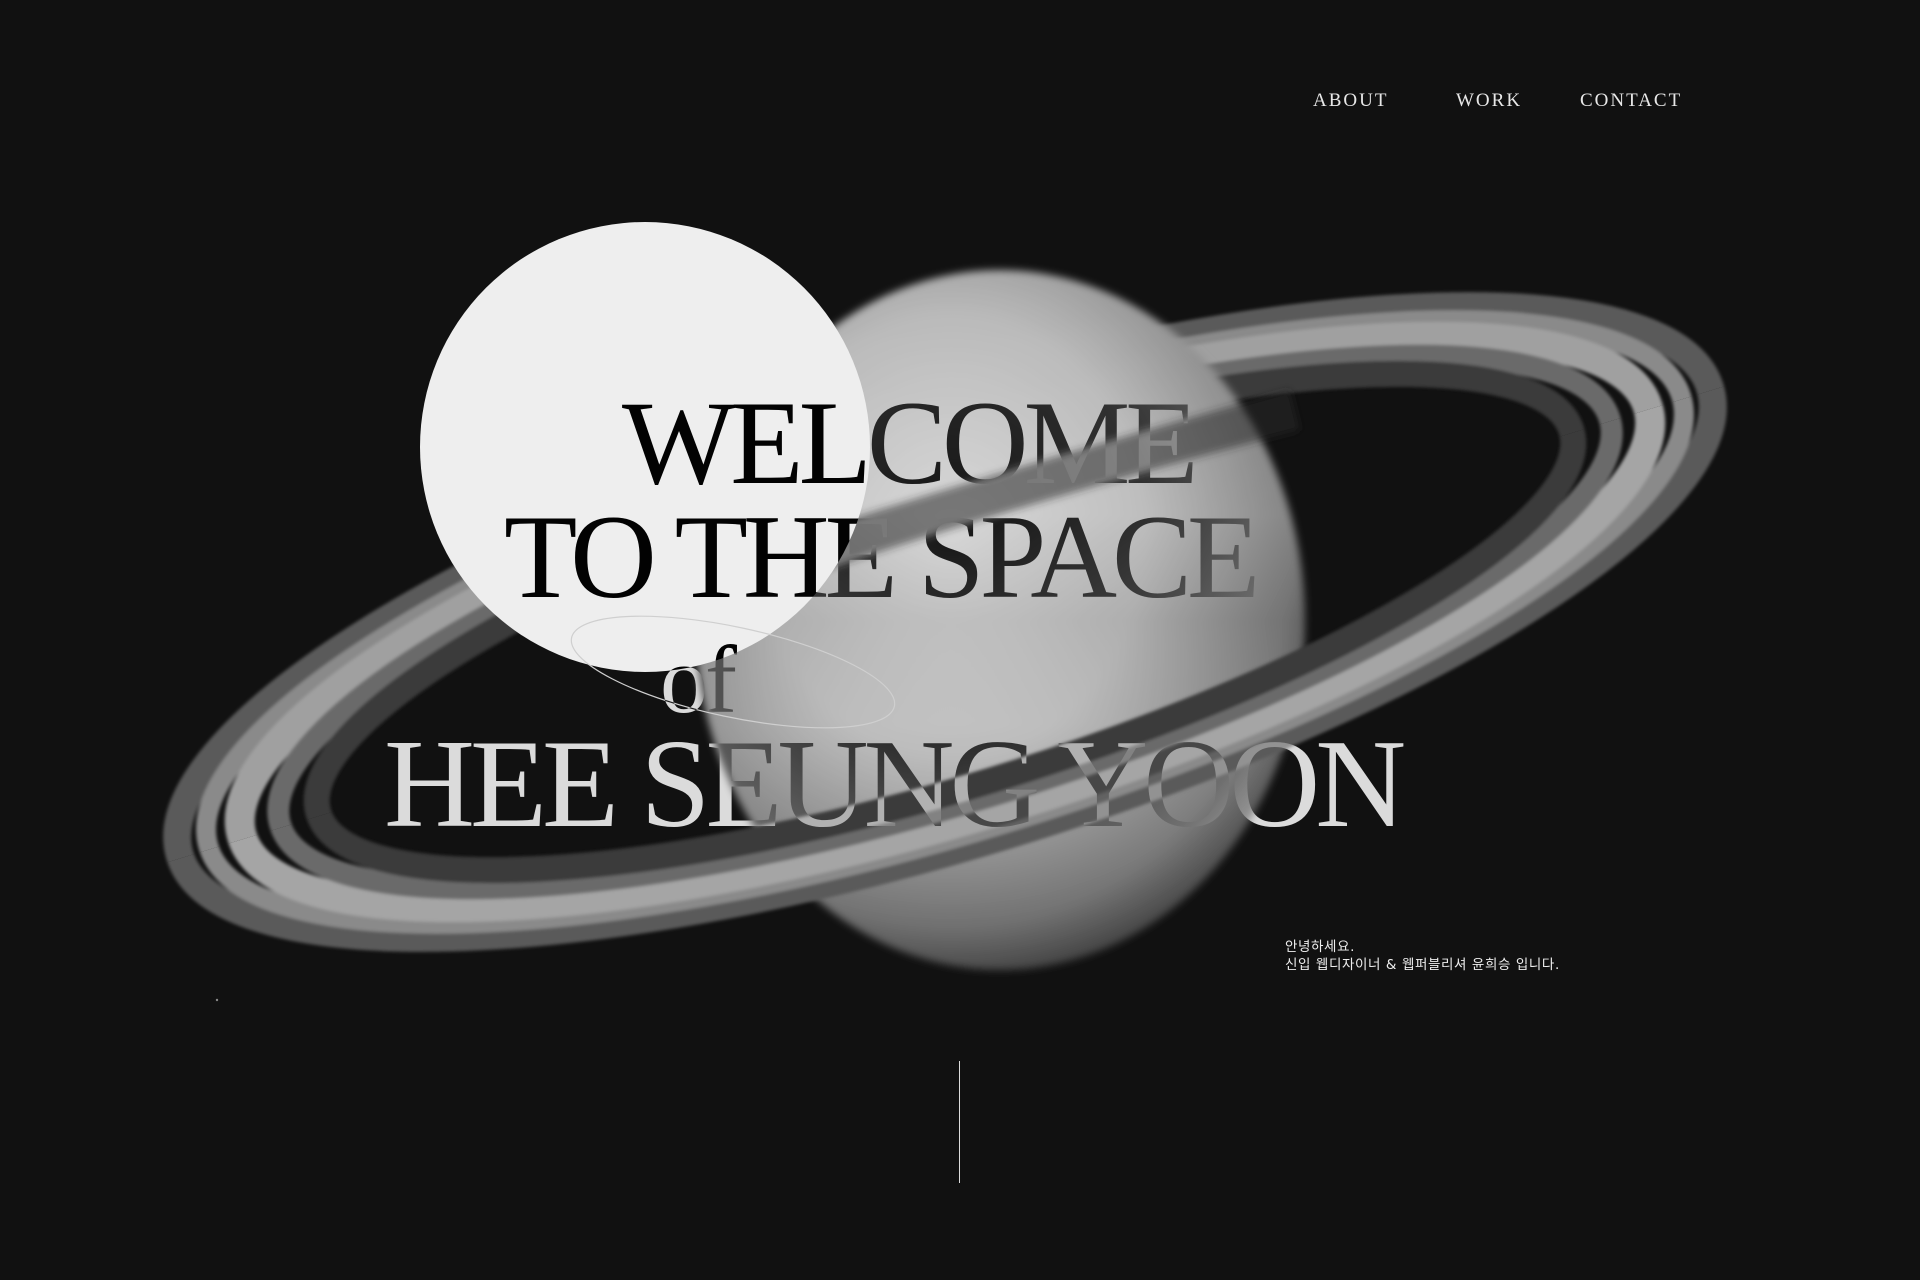  I want to click on intro-text: 안녕하세요. 신입 웹디자이너 & 웹퍼블리셔 윤희승 입니다., so click(1495, 956).